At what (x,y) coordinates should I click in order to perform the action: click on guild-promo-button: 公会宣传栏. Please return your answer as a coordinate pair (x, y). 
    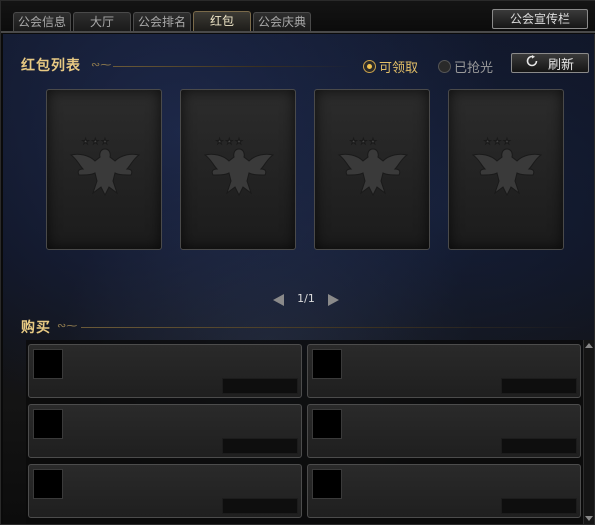
    Looking at the image, I should click on (540, 19).